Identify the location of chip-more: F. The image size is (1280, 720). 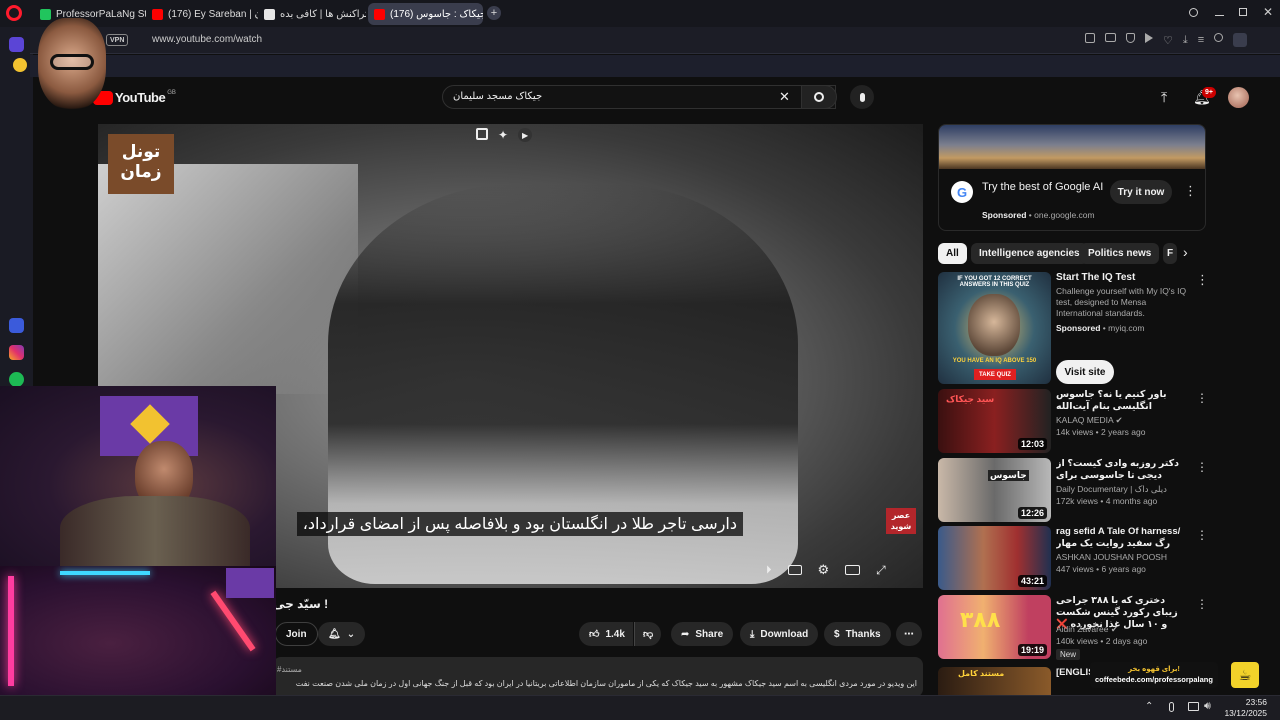
(1170, 253).